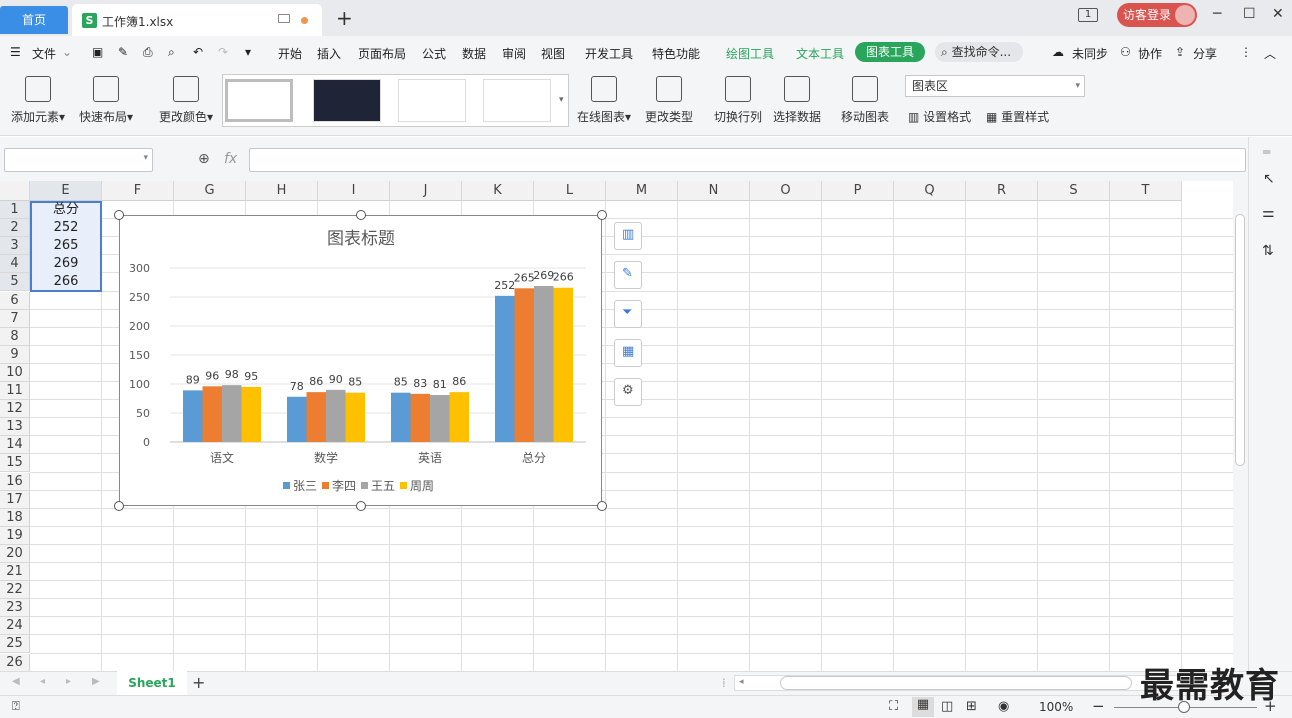 The width and height of the screenshot is (1292, 718). I want to click on column-header: I, so click(354, 191).